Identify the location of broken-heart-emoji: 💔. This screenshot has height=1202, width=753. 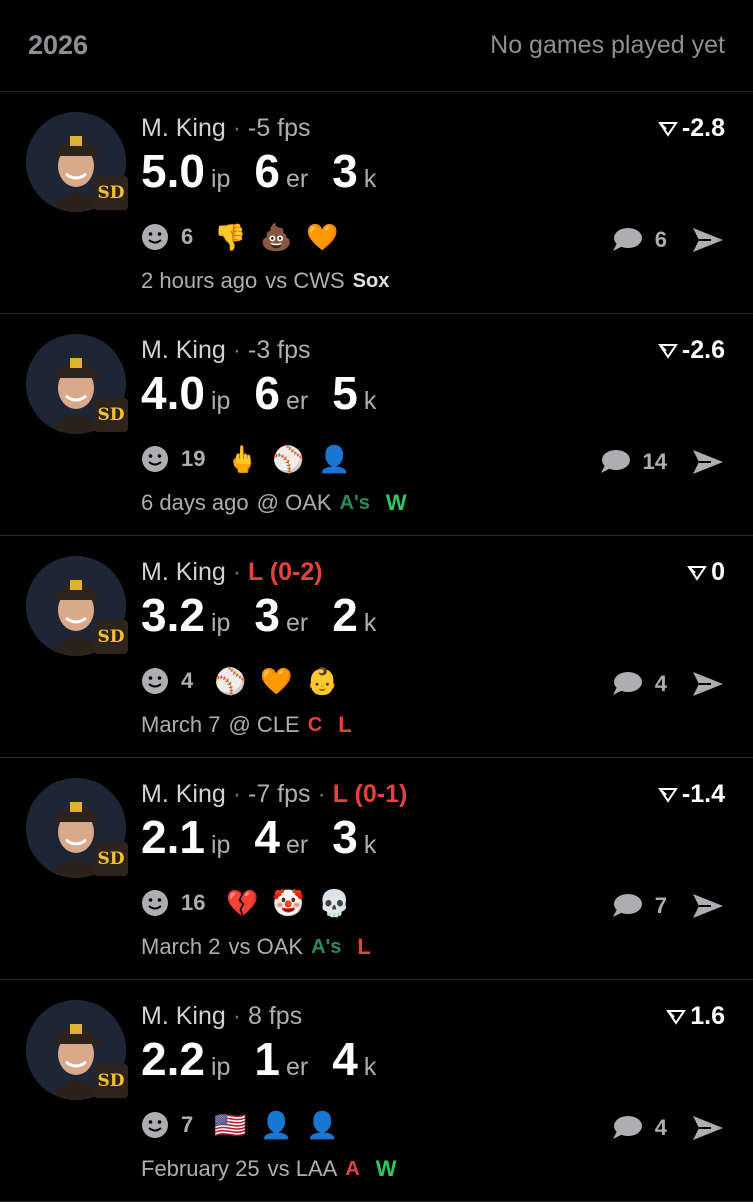
(242, 903).